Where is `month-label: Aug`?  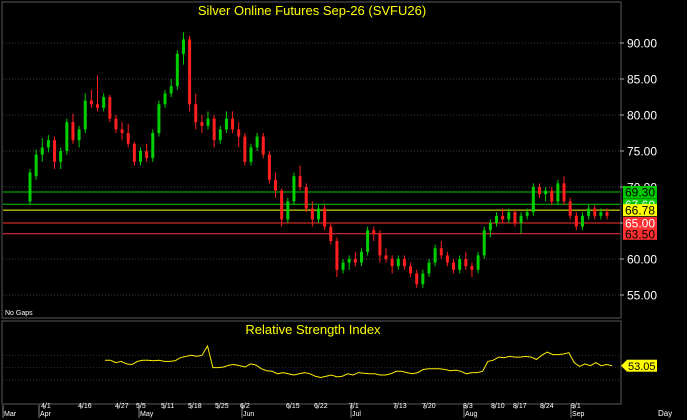 month-label: Aug is located at coordinates (471, 414).